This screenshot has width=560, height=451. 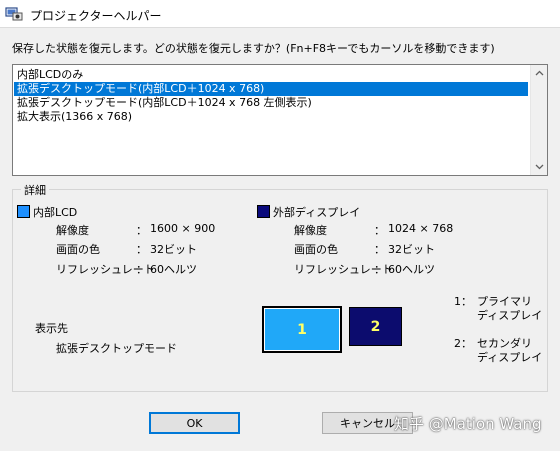 I want to click on list-scrollbar, so click(x=538, y=120).